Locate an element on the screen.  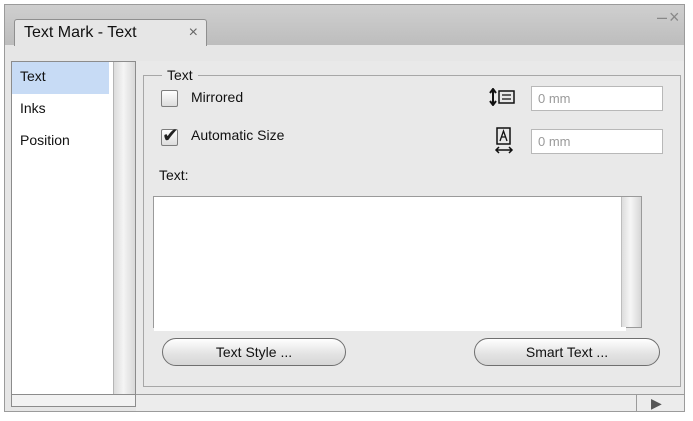
bottom-divider is located at coordinates (636, 403).